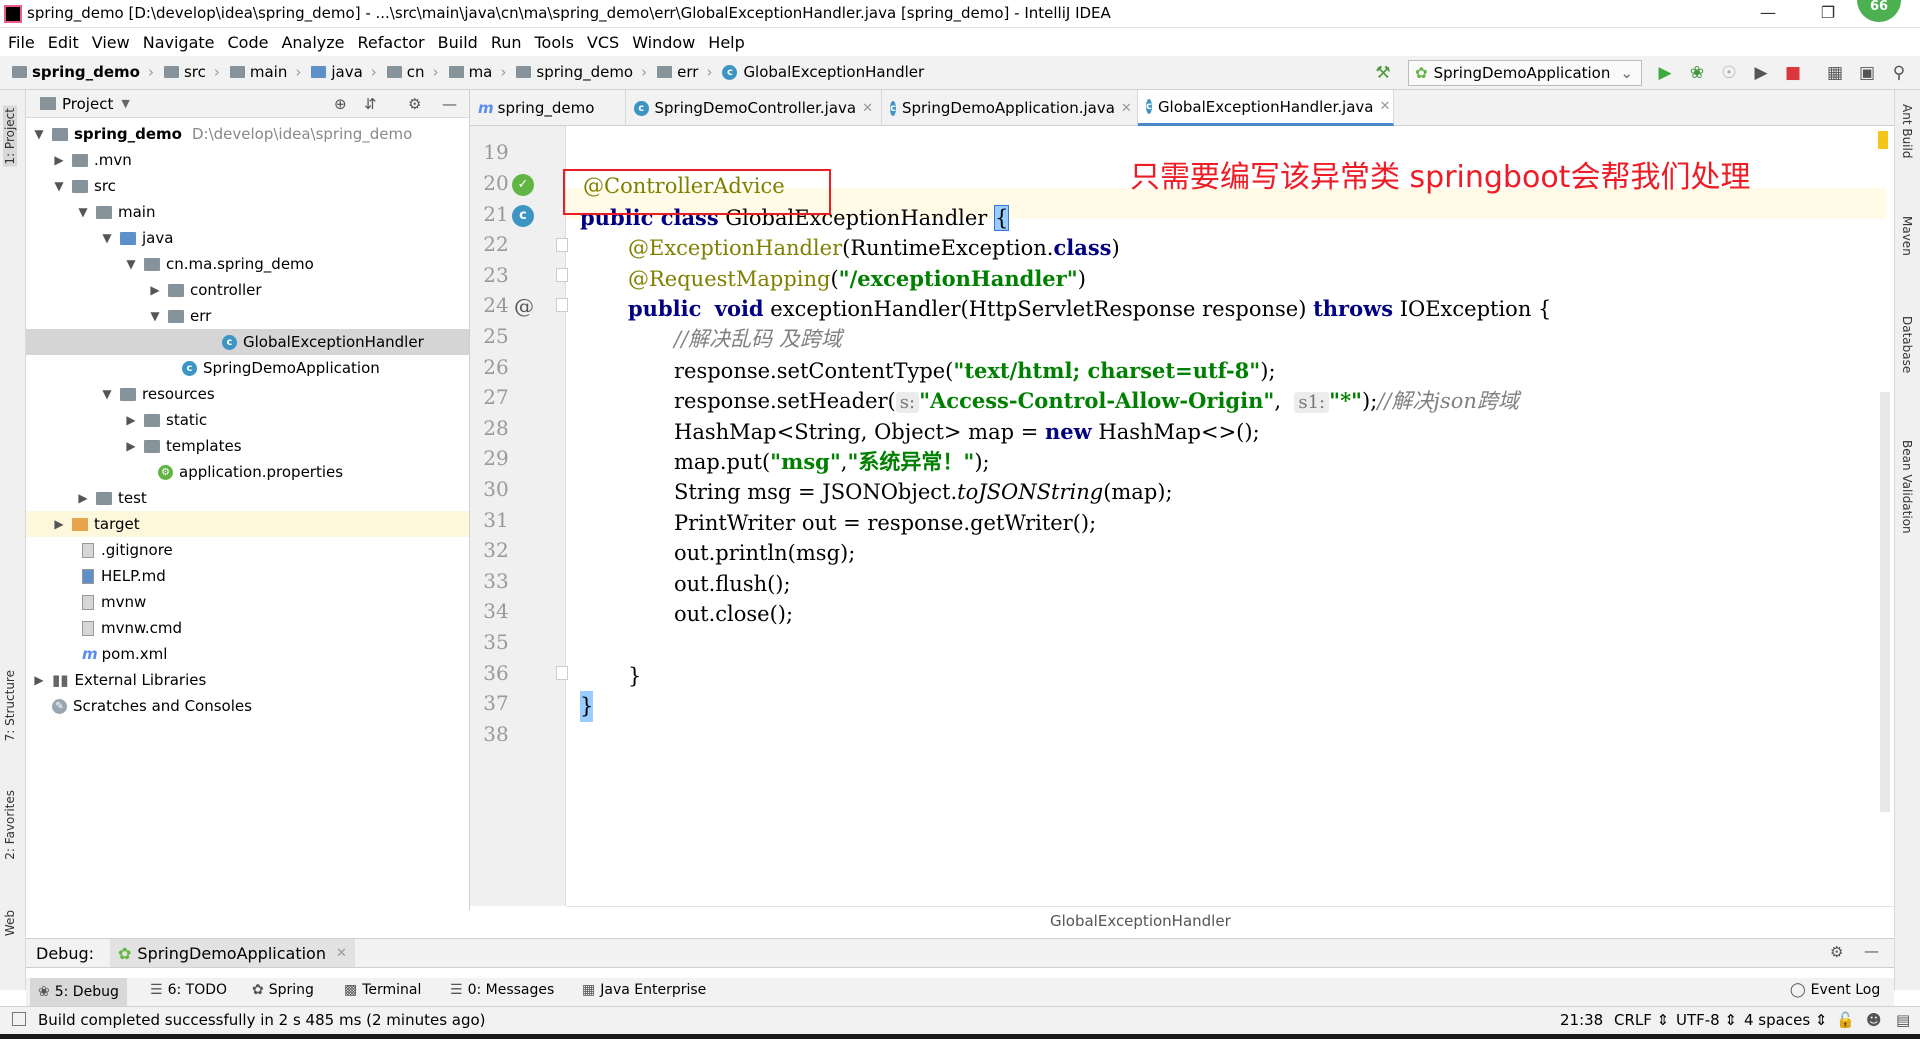 Image resolution: width=1920 pixels, height=1039 pixels. What do you see at coordinates (125, 103) in the screenshot?
I see `chevron-down-icon: ▼` at bounding box center [125, 103].